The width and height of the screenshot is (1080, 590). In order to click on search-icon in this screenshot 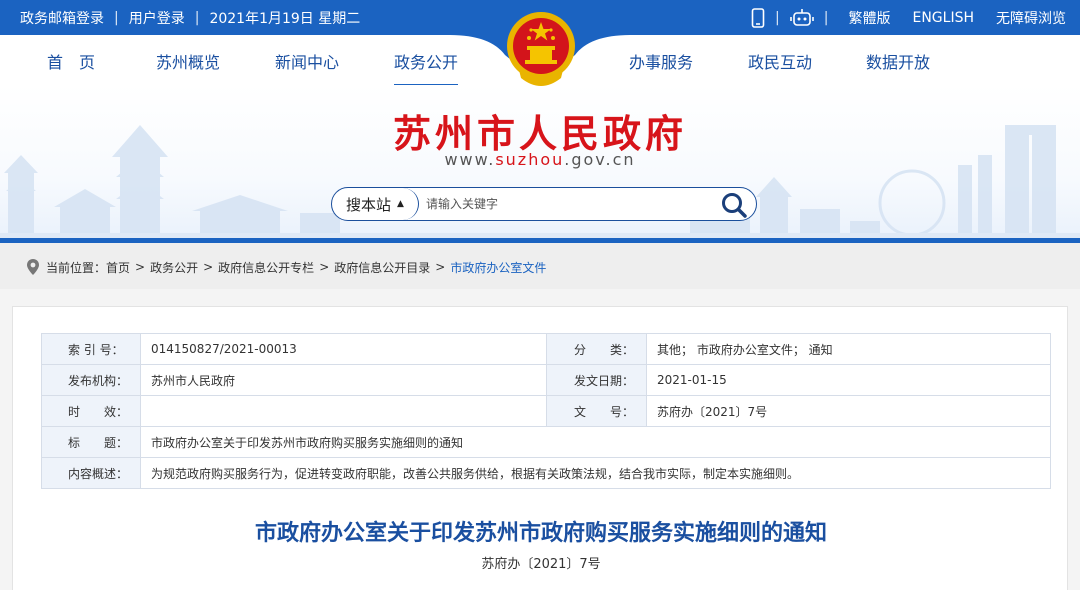, I will do `click(734, 205)`.